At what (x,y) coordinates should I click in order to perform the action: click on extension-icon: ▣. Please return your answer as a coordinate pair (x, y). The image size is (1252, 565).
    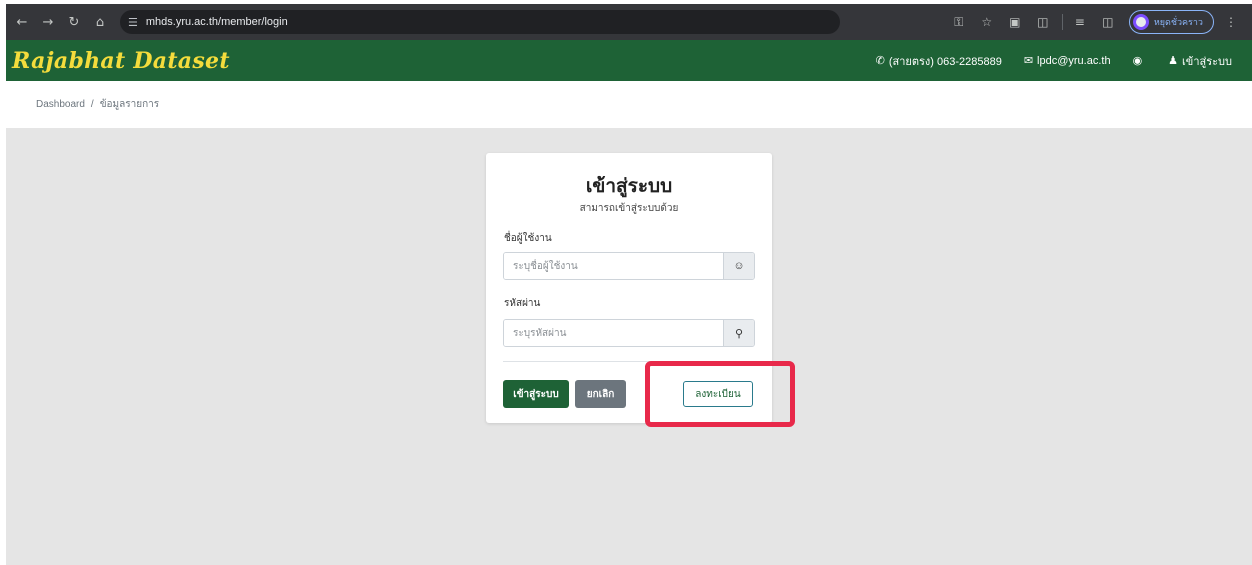
    Looking at the image, I should click on (1015, 22).